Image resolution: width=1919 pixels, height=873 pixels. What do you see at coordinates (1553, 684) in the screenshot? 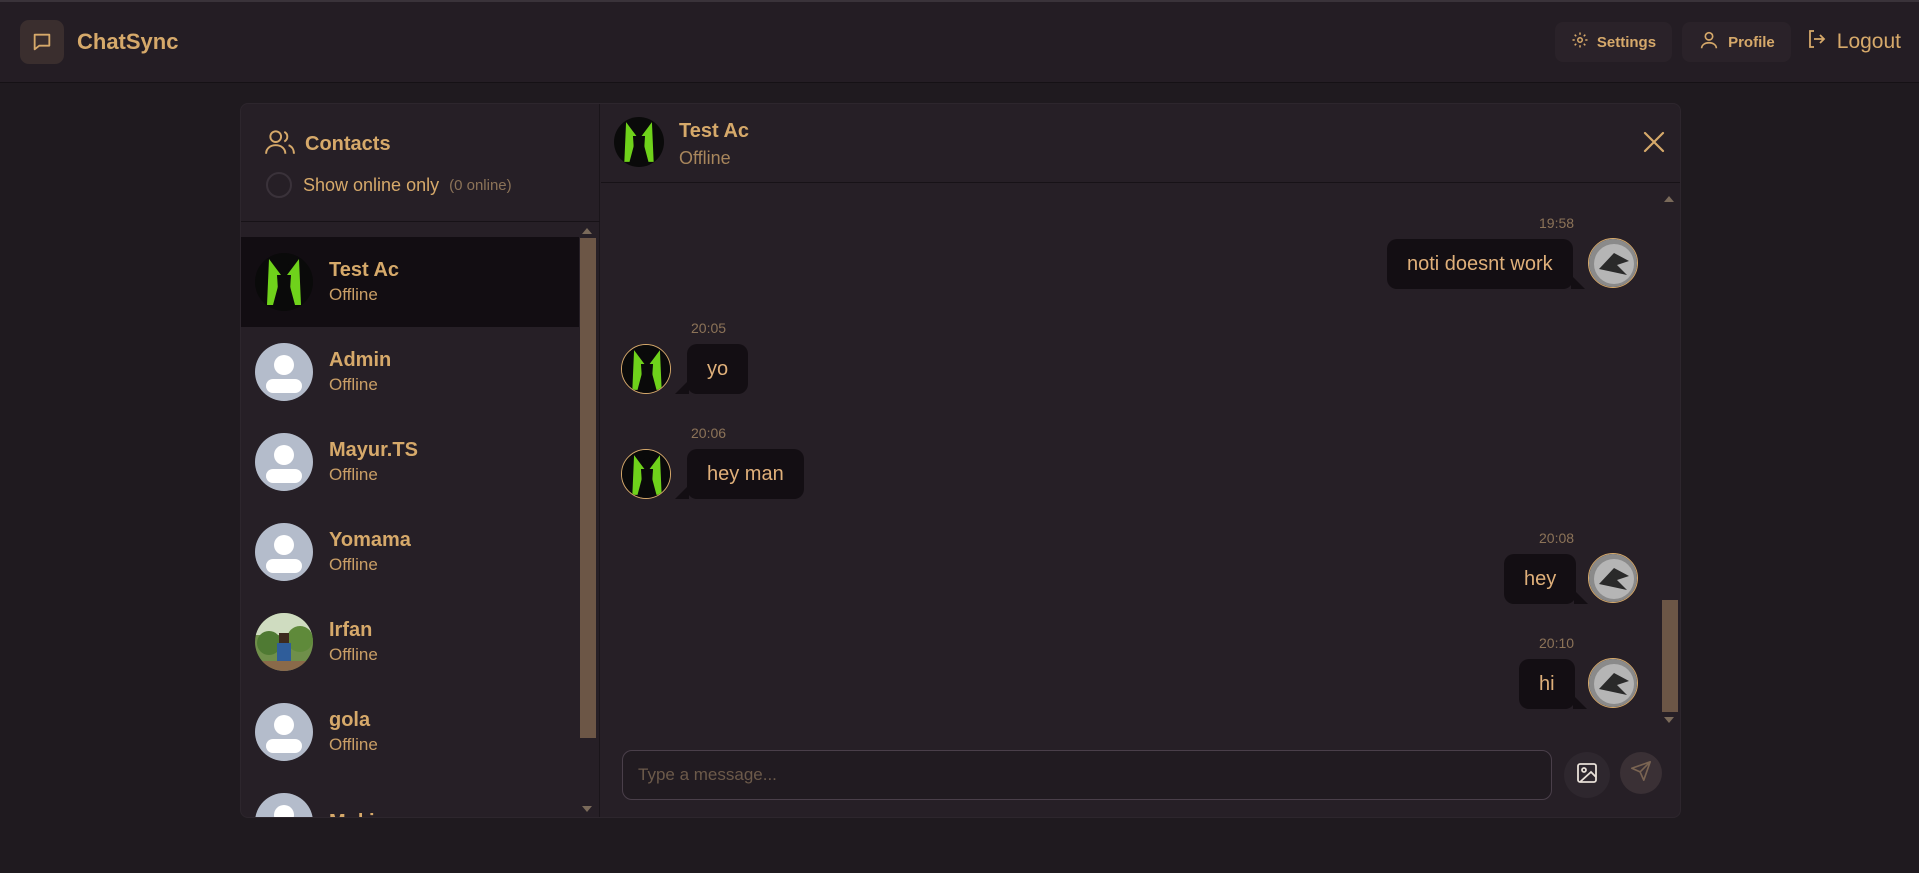
I see `message-bubble: hi` at bounding box center [1553, 684].